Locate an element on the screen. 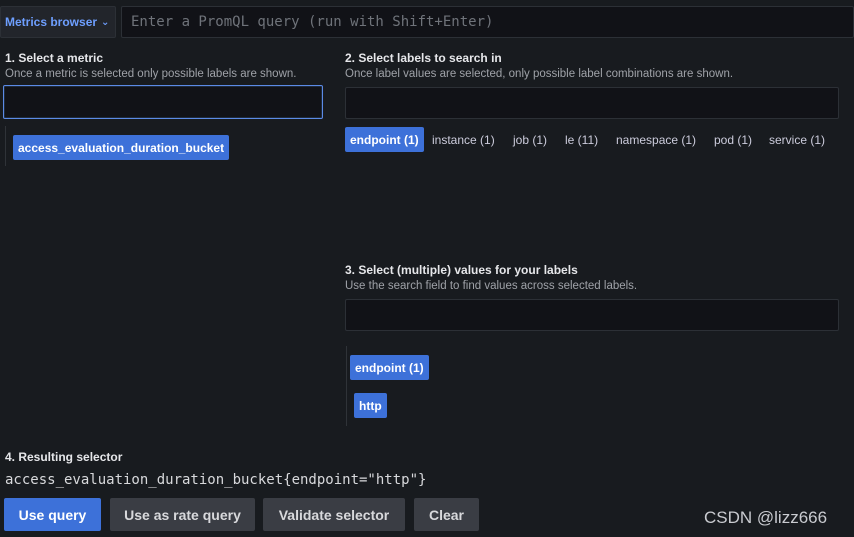 This screenshot has width=854, height=537. label-option-instance: instance (1) is located at coordinates (463, 139).